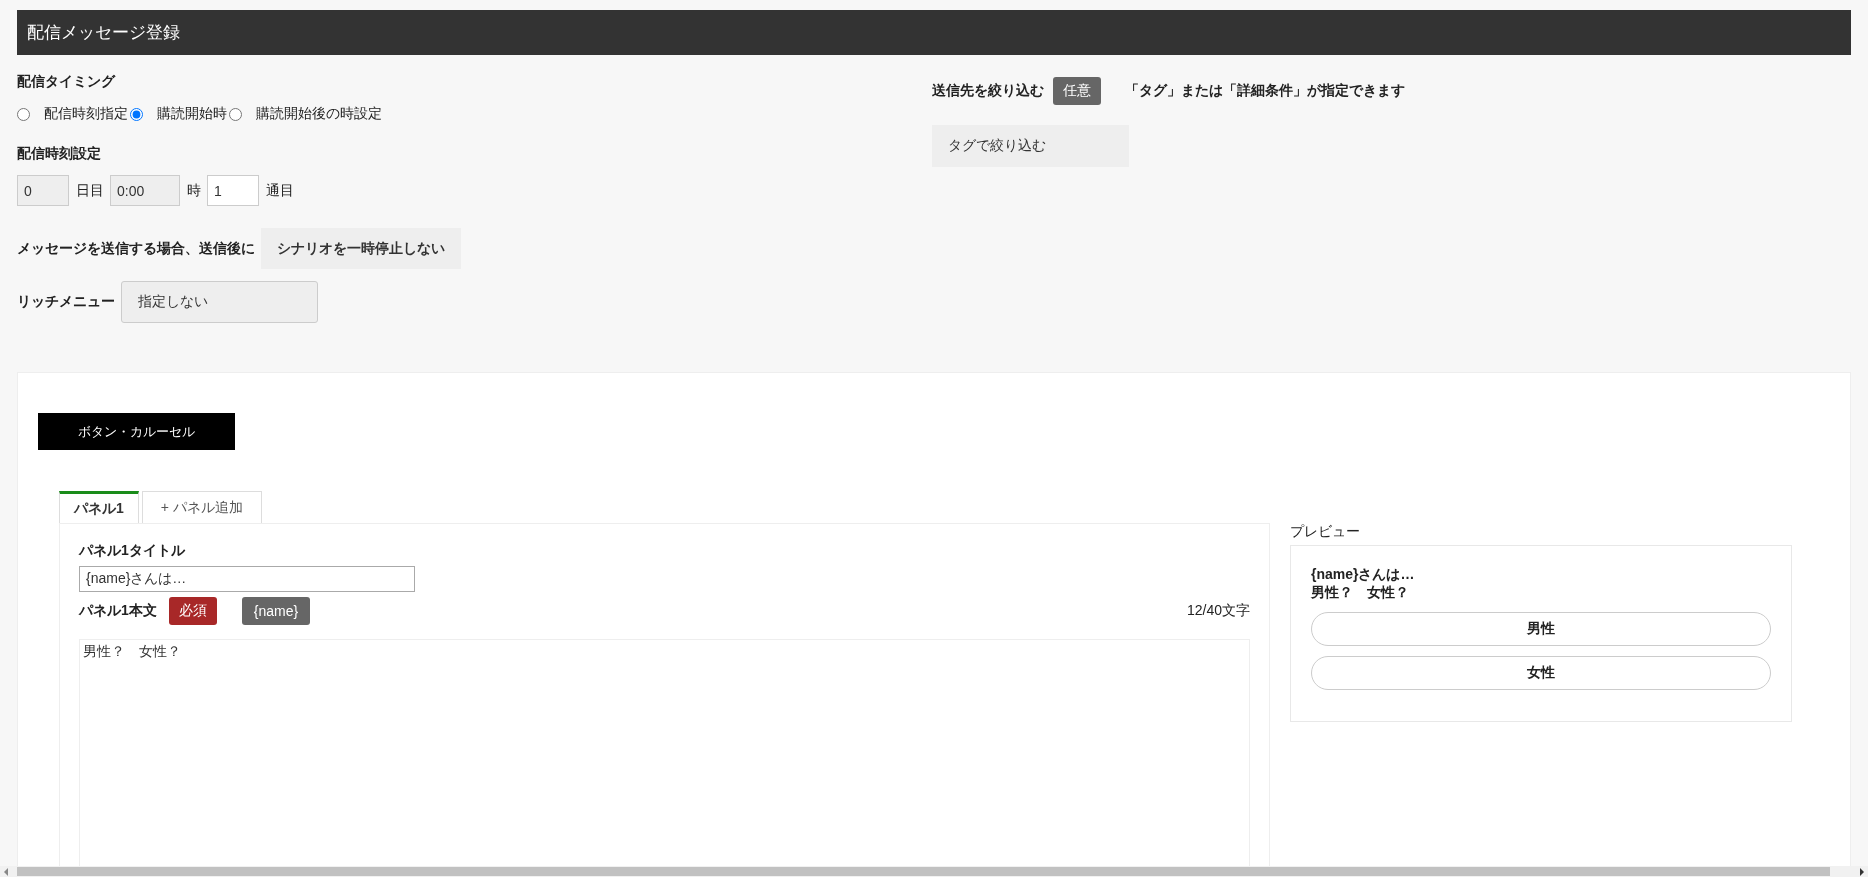  What do you see at coordinates (66, 82) in the screenshot?
I see `section-label: 配信タイミング` at bounding box center [66, 82].